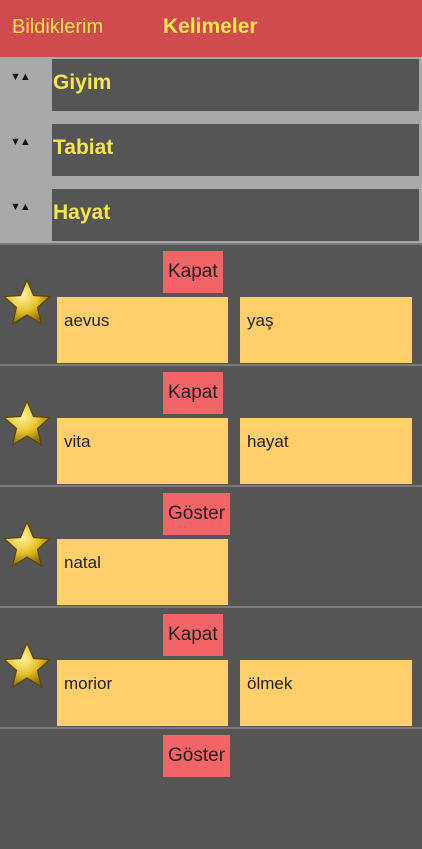  What do you see at coordinates (326, 330) in the screenshot?
I see `meaning-card: yaş` at bounding box center [326, 330].